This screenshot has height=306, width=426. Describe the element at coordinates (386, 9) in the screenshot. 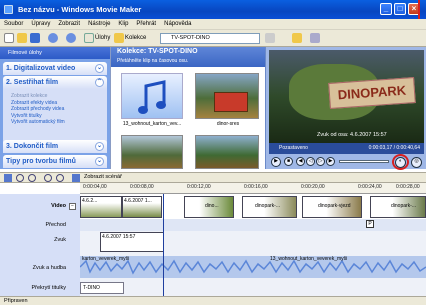

I see `minimize-button: _` at that location.